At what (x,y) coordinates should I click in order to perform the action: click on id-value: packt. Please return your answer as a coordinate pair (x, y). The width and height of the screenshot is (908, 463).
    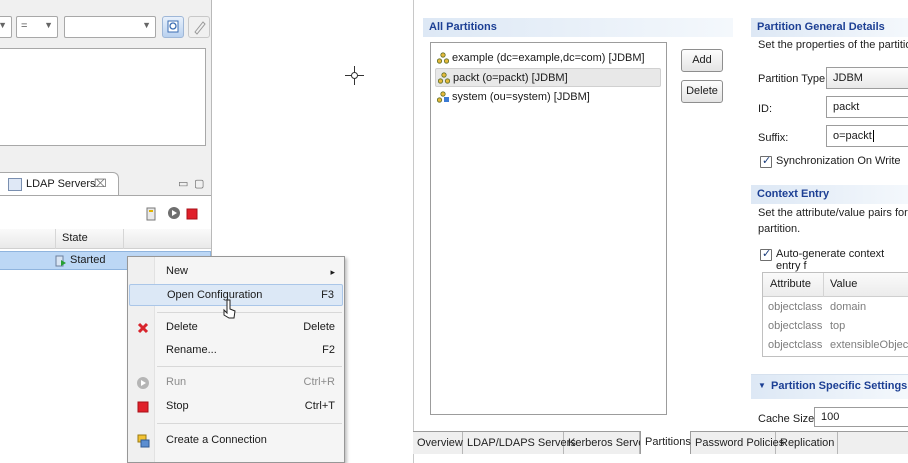
    Looking at the image, I should click on (846, 107).